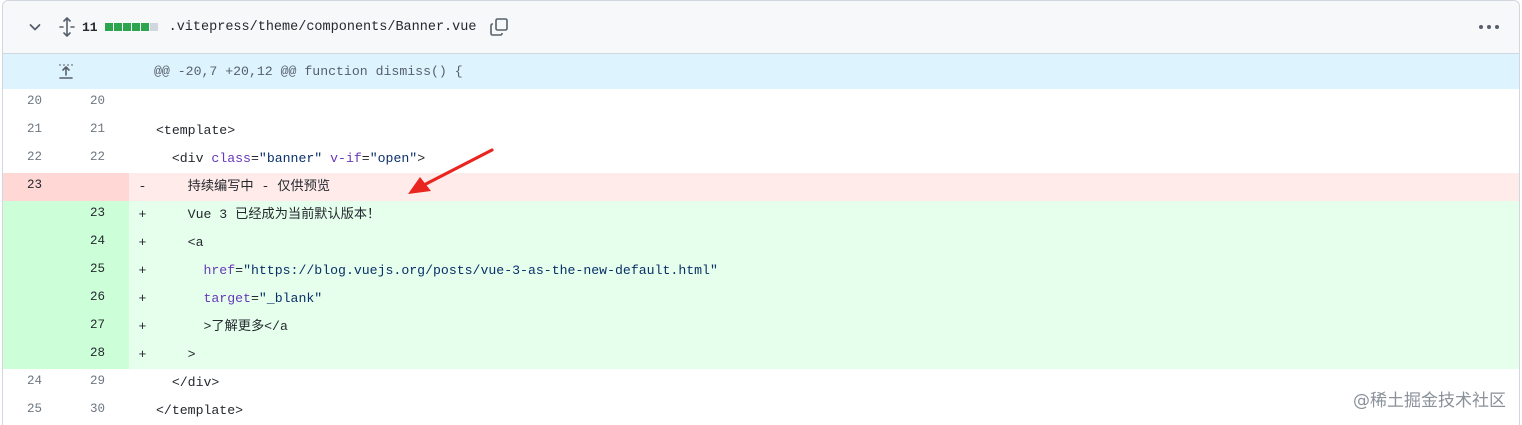 The height and width of the screenshot is (425, 1522). Describe the element at coordinates (97, 243) in the screenshot. I see `new-line-number: 24` at that location.